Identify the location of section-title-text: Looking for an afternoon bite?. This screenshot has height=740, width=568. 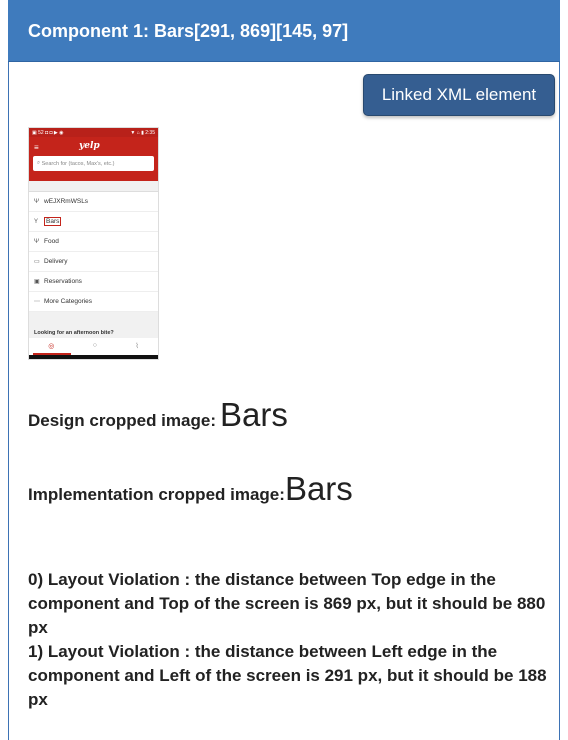
(74, 333).